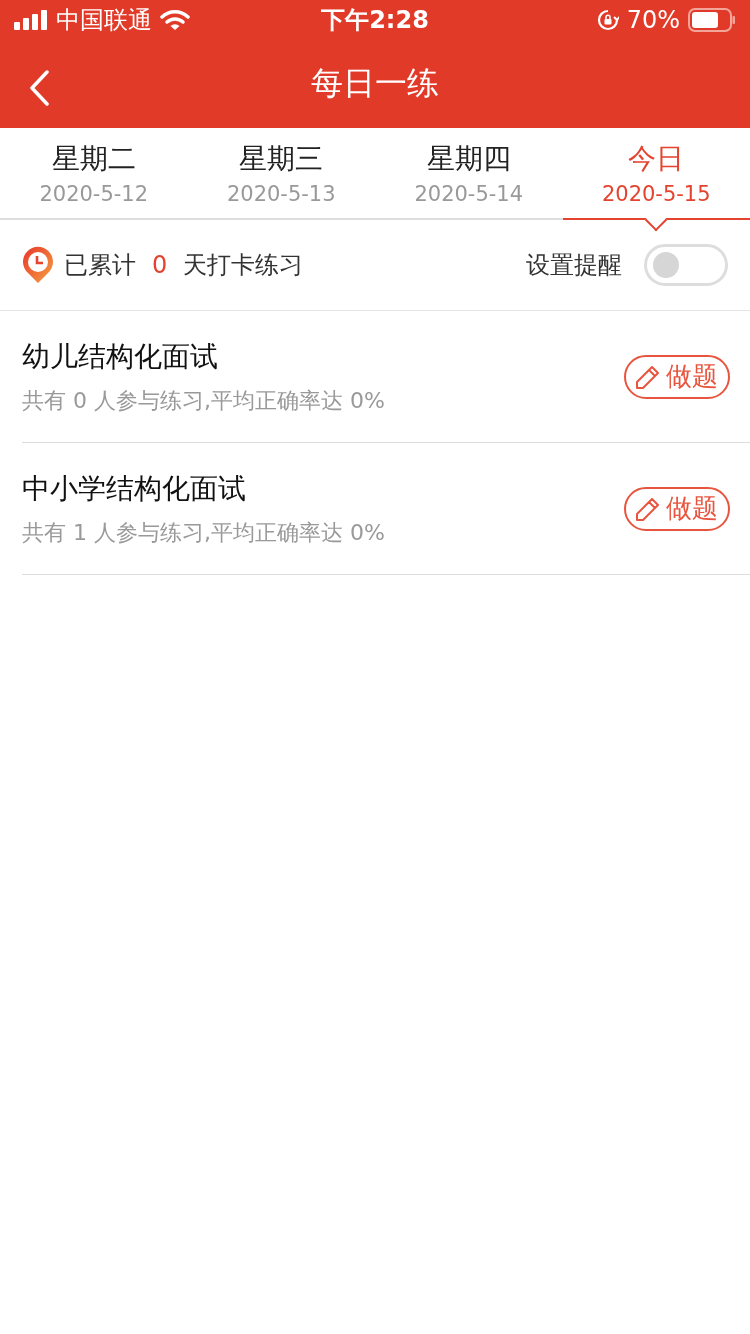  I want to click on page-title: 每日一练, so click(375, 83).